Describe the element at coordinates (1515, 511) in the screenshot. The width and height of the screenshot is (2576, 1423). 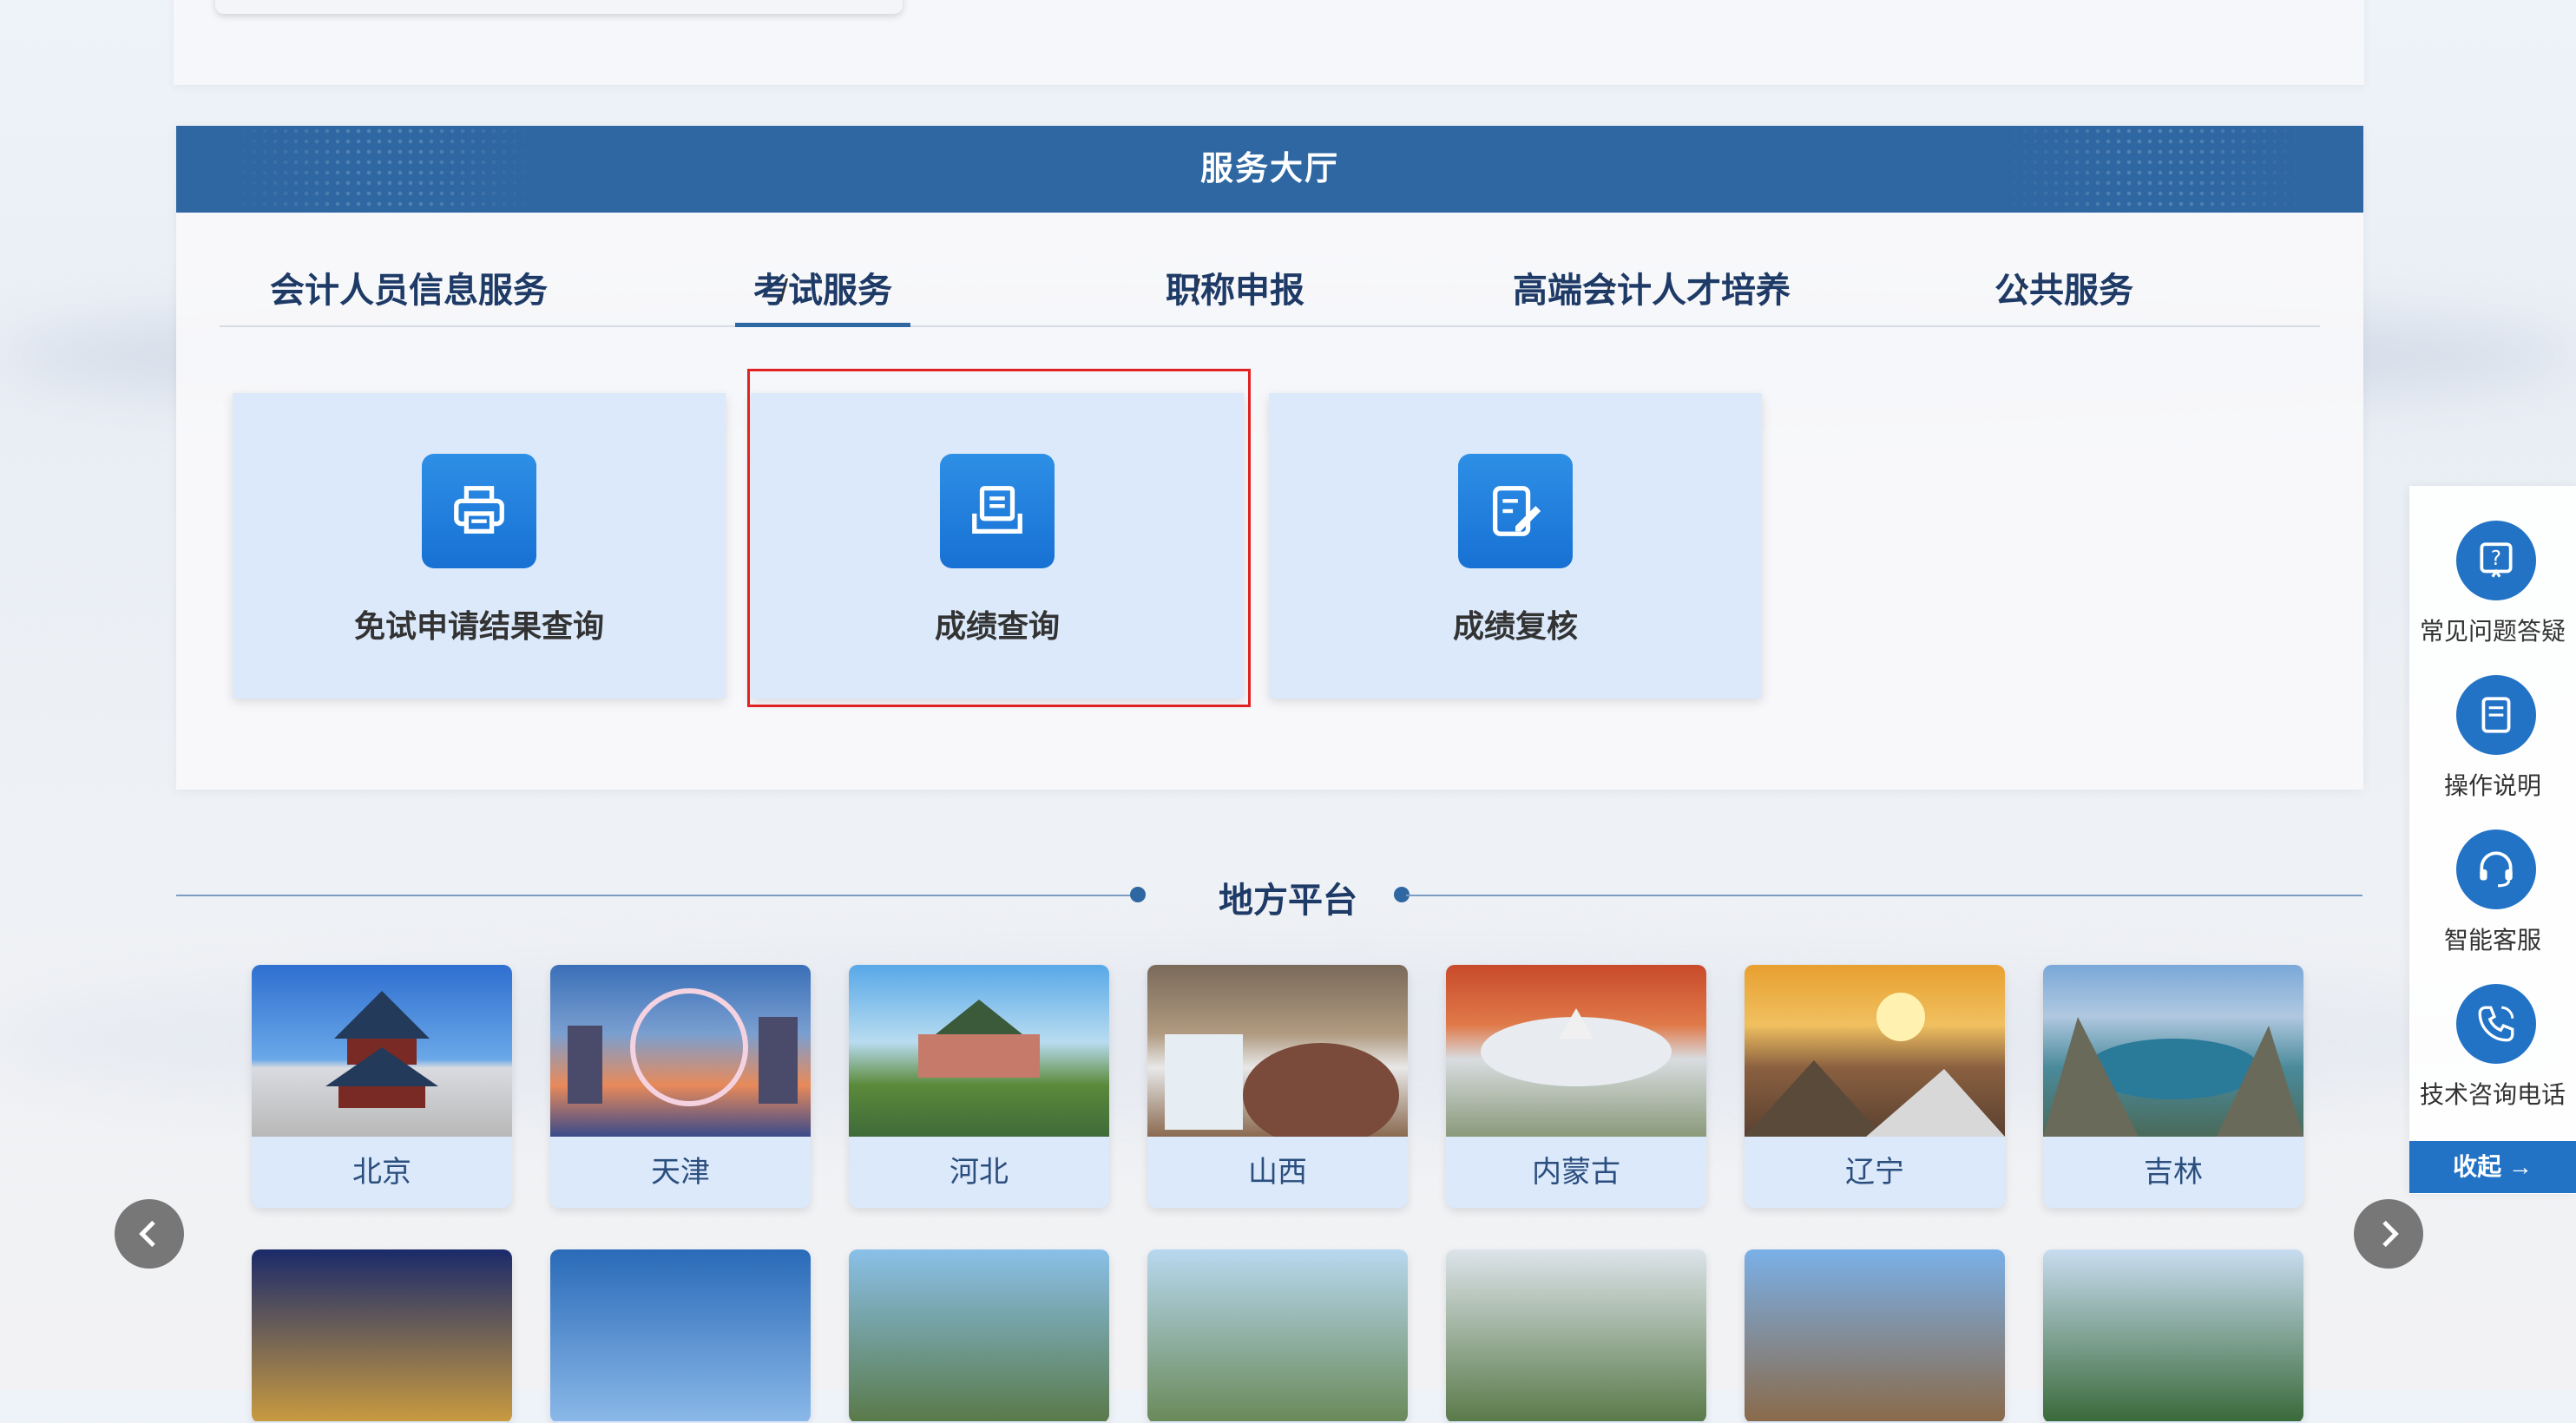
I see `edit-document-icon` at that location.